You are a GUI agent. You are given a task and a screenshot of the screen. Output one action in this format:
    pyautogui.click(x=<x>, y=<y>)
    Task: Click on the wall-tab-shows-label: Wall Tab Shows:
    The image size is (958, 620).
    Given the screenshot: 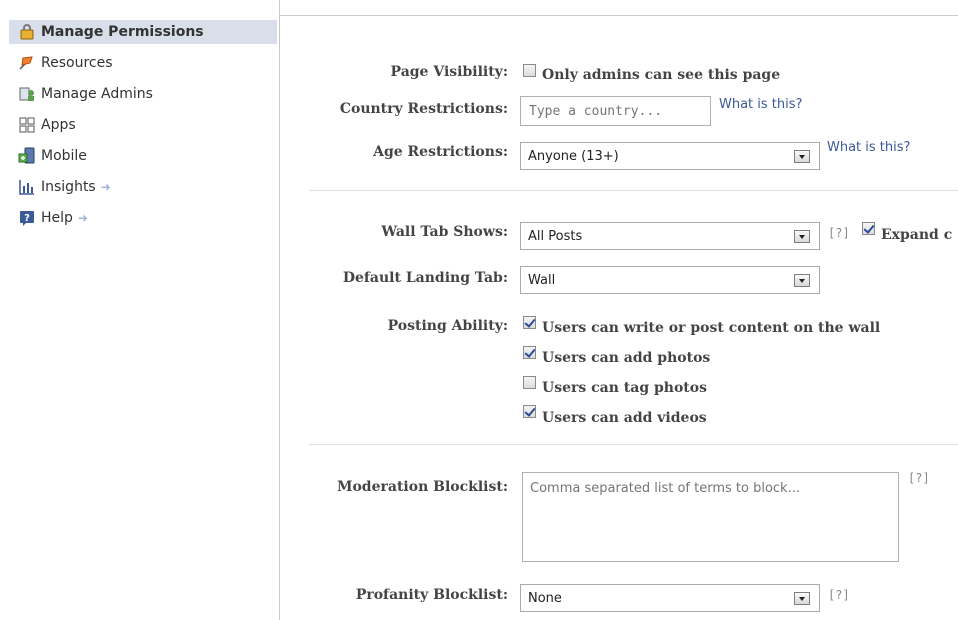 What is the action you would take?
    pyautogui.click(x=444, y=232)
    